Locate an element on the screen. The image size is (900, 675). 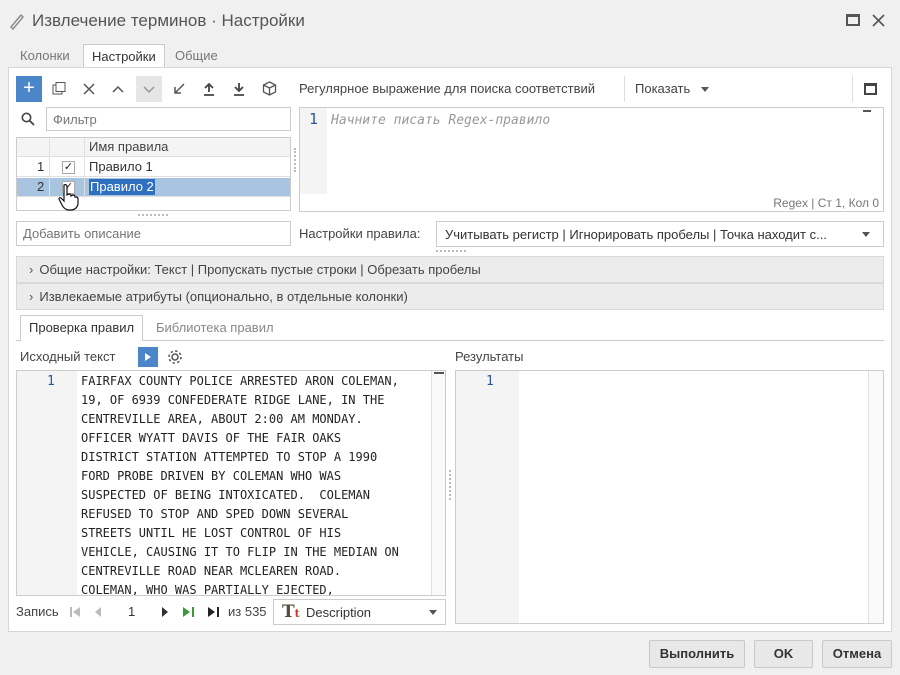
title-bar: Извлечение терминов · Настройки is located at coordinates (450, 21).